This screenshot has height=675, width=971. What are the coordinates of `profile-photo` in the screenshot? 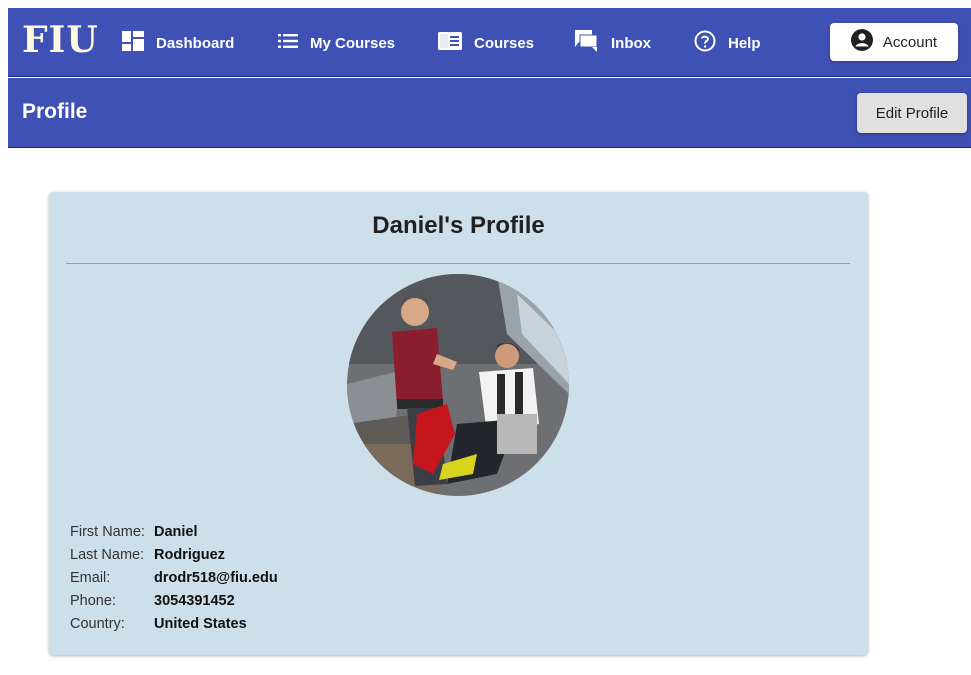 It's located at (458, 385).